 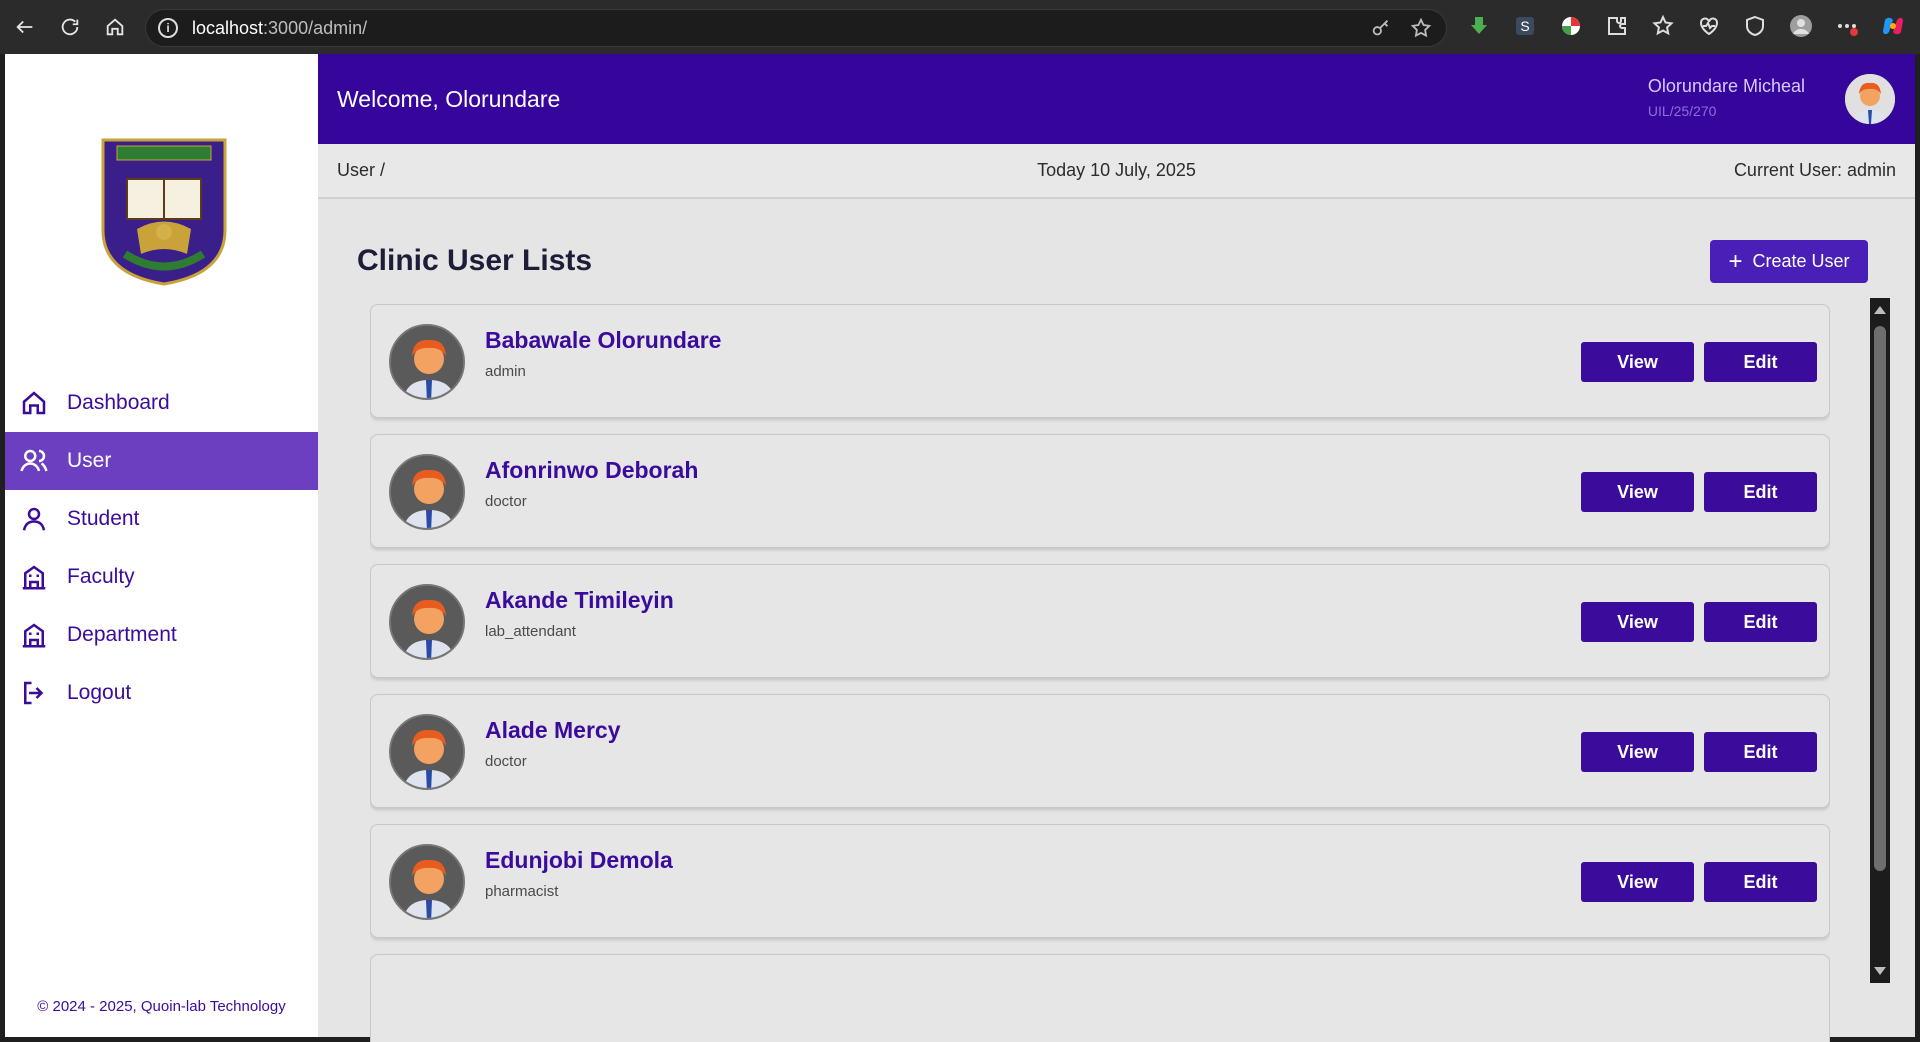 I want to click on user-id: UIL/25/270, so click(x=1682, y=111).